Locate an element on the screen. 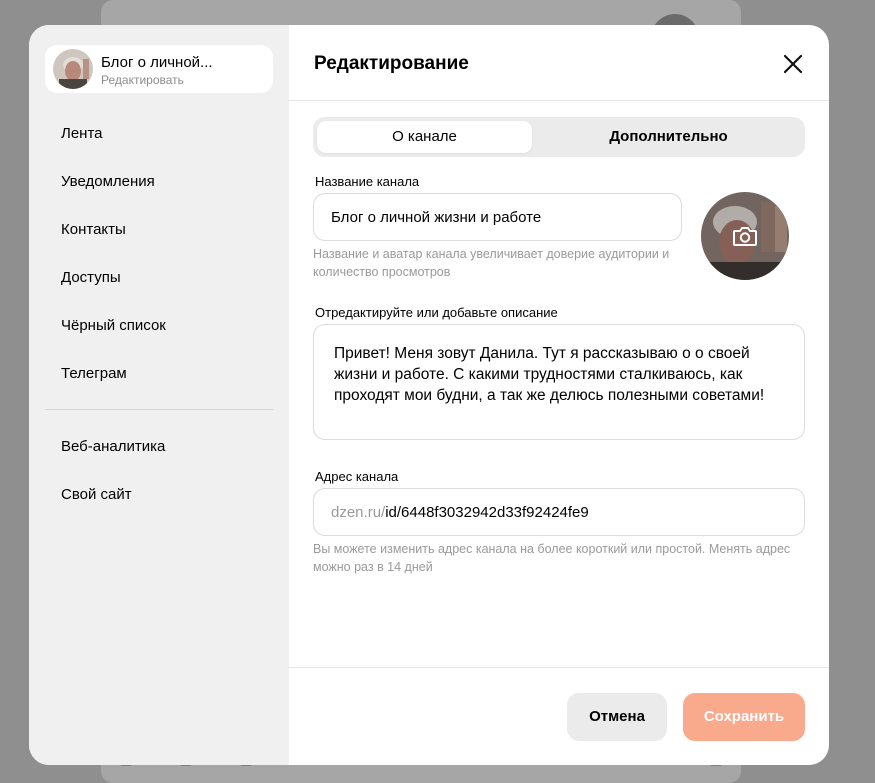 This screenshot has height=783, width=875. channel-name-value: Блог о личной жизни и работе is located at coordinates (436, 217).